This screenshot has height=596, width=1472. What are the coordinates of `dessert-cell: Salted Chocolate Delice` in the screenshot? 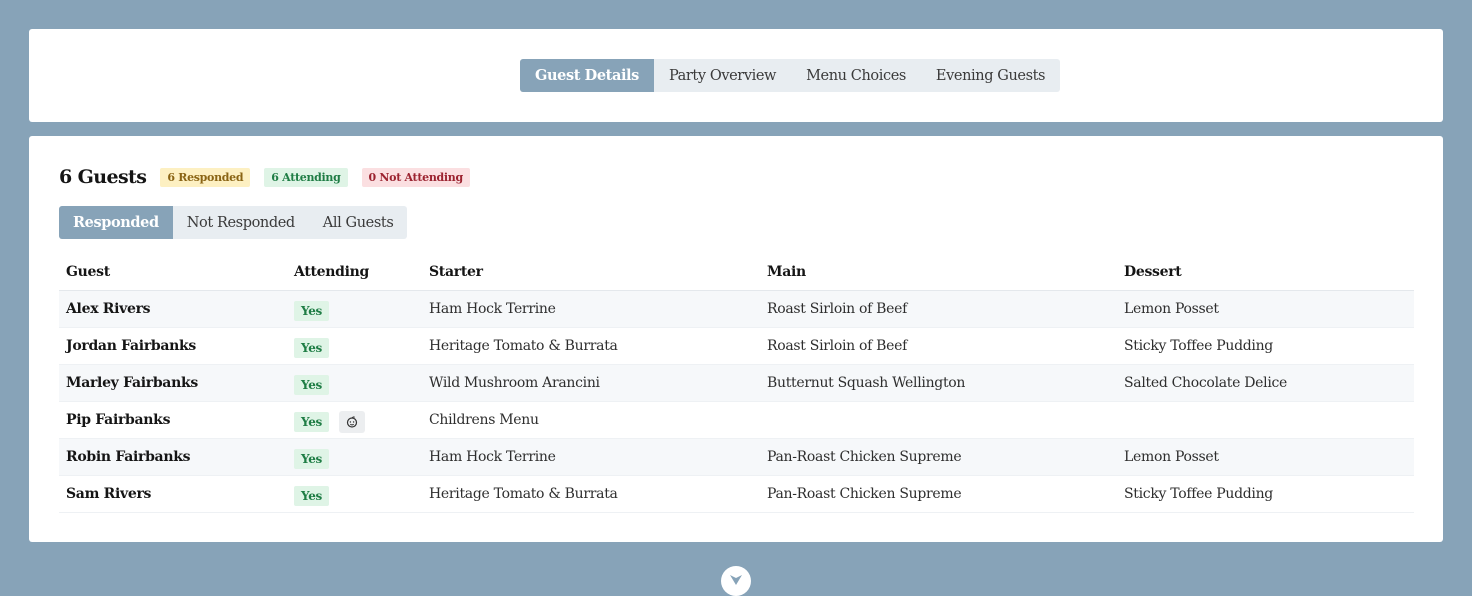 It's located at (1265, 383).